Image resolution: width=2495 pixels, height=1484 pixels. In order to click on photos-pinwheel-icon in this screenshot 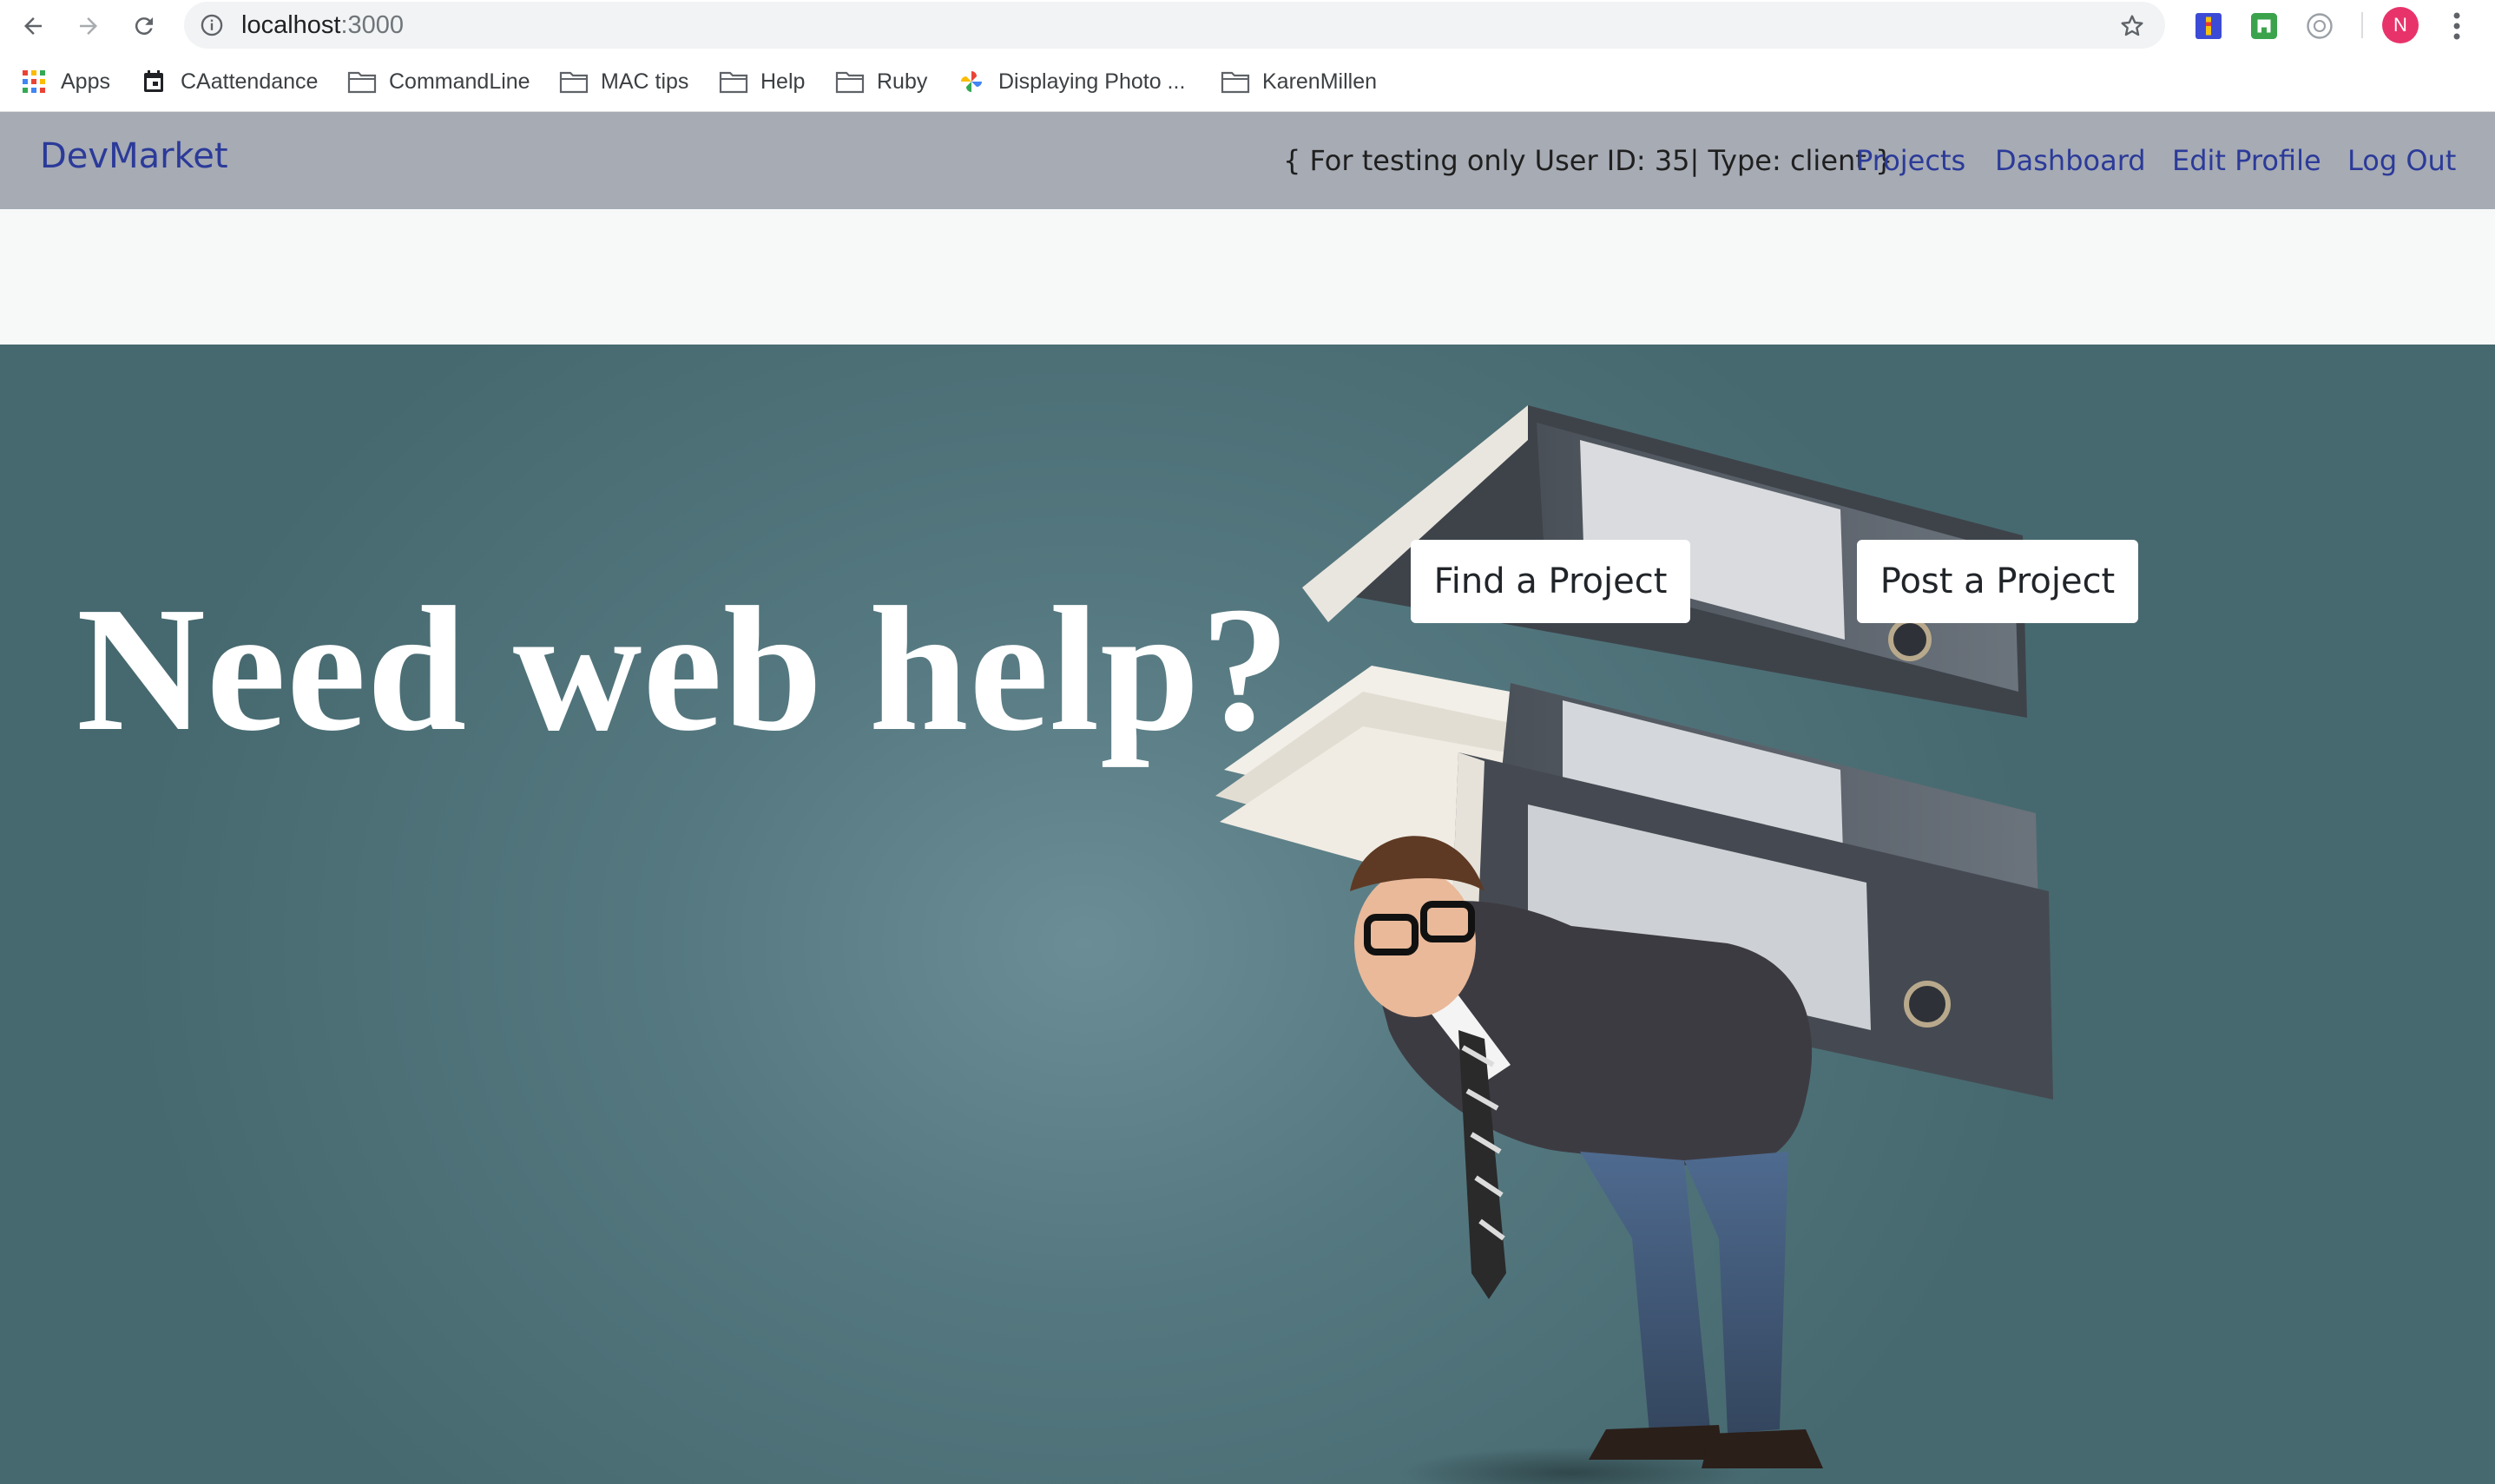, I will do `click(971, 81)`.